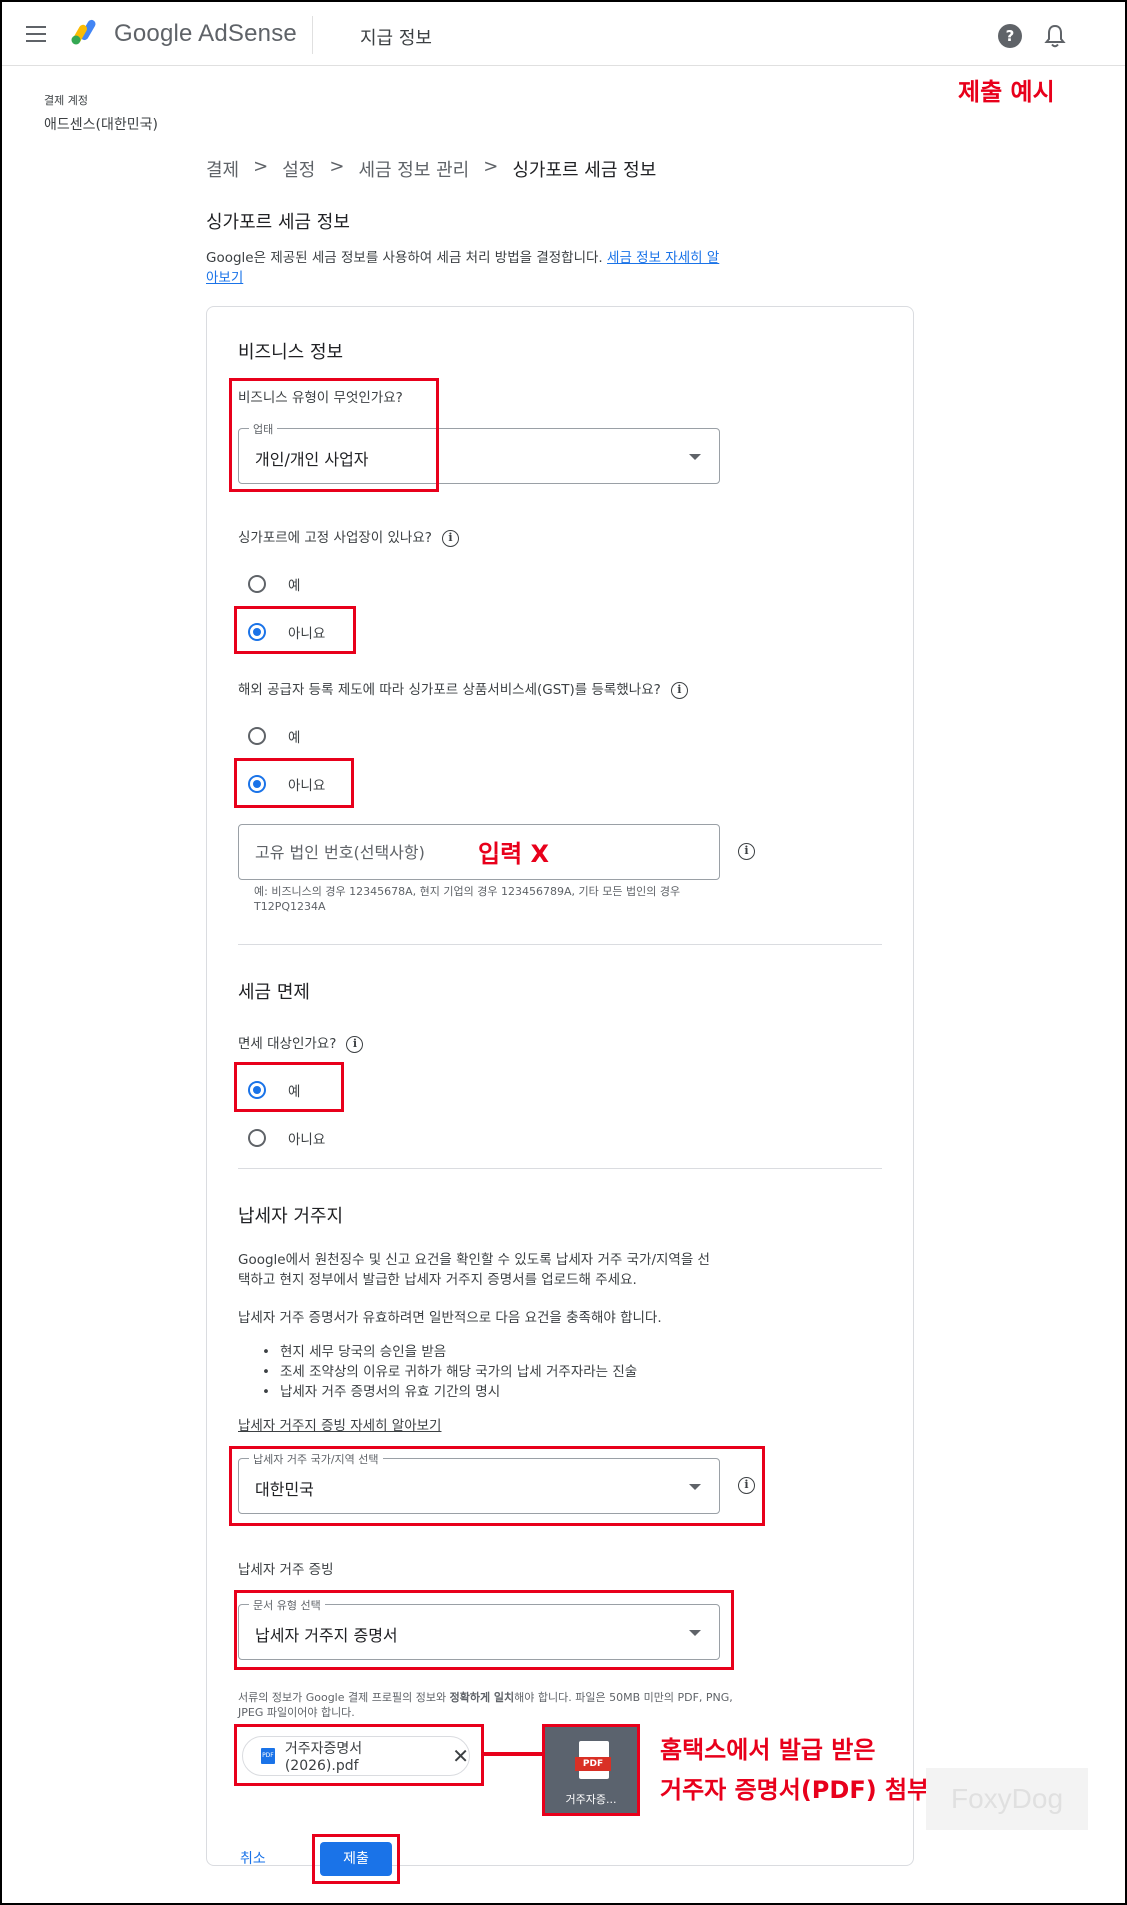 The image size is (1127, 1905). Describe the element at coordinates (449, 1392) in the screenshot. I see `list-item: 납세자 거주 증명서의 유효 기간의 명시` at that location.